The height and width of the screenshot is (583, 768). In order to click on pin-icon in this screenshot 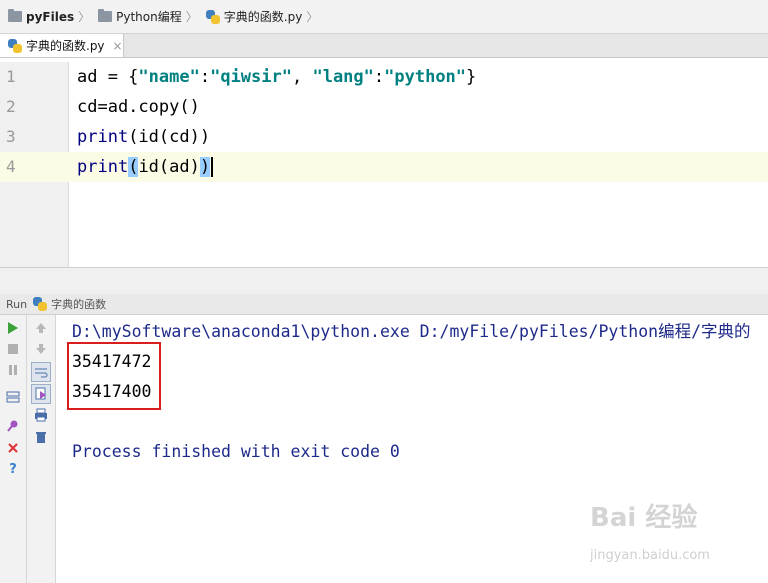, I will do `click(13, 426)`.